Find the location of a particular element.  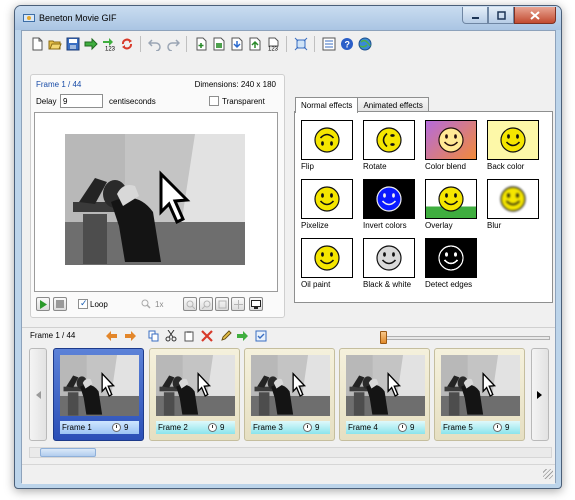

timeline-slider-track is located at coordinates (468, 338).